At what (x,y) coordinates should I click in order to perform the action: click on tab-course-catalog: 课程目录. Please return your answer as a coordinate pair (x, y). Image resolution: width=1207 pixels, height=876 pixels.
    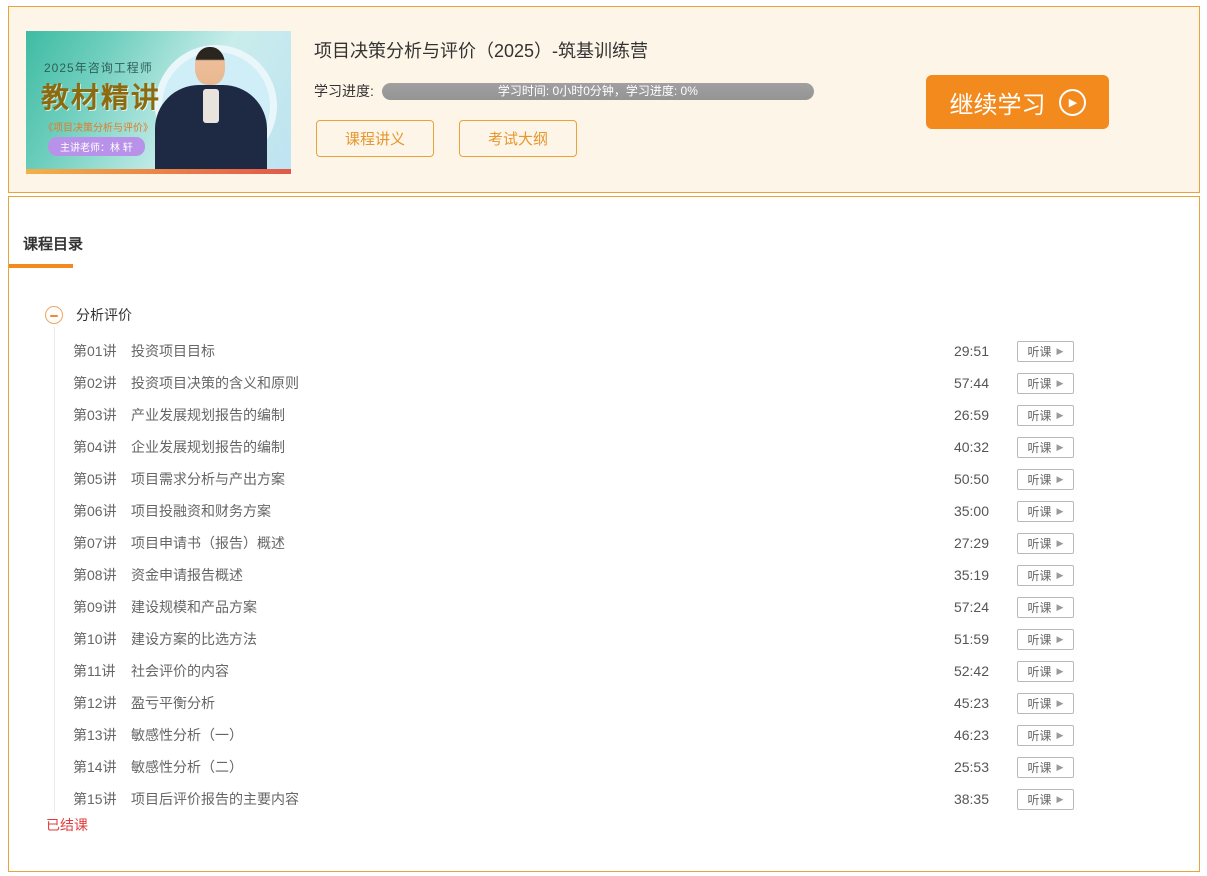
    Looking at the image, I should click on (46, 250).